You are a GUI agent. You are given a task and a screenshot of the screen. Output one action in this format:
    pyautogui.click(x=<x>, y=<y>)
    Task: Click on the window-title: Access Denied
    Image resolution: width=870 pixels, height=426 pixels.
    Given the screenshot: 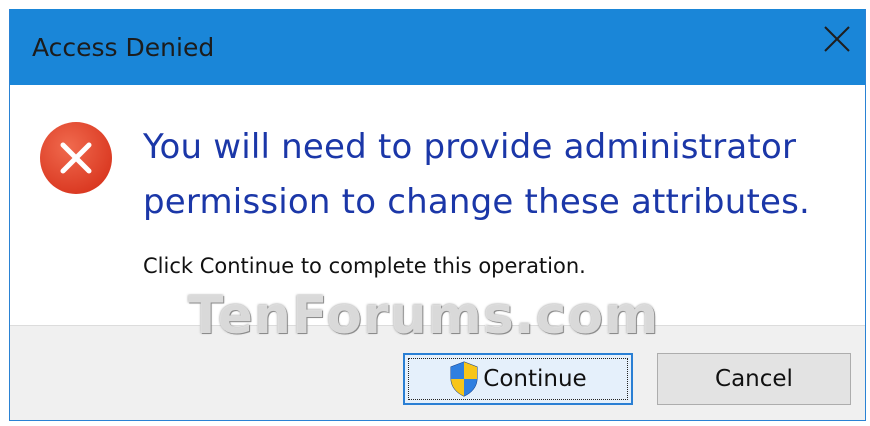 What is the action you would take?
    pyautogui.click(x=123, y=47)
    